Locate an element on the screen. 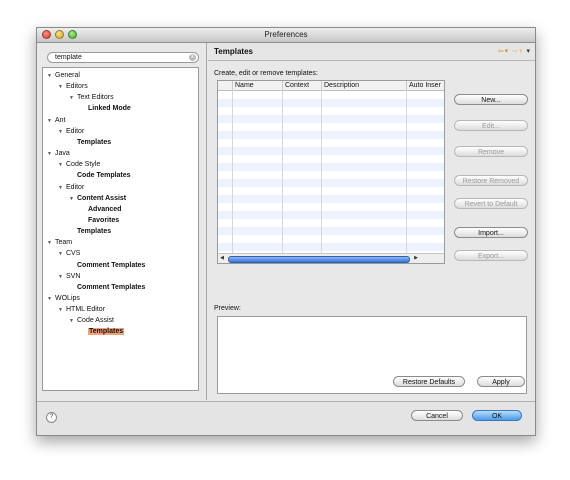 This screenshot has height=480, width=570. tree-item: ▼ General is located at coordinates (63, 75).